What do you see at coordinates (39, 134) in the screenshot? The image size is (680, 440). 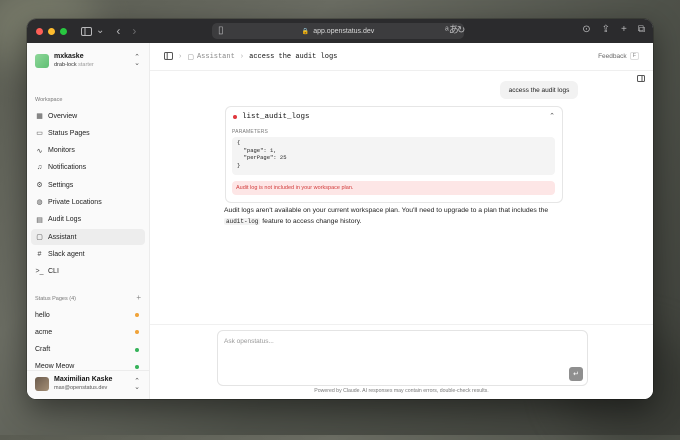 I see `window-icon: ▭` at bounding box center [39, 134].